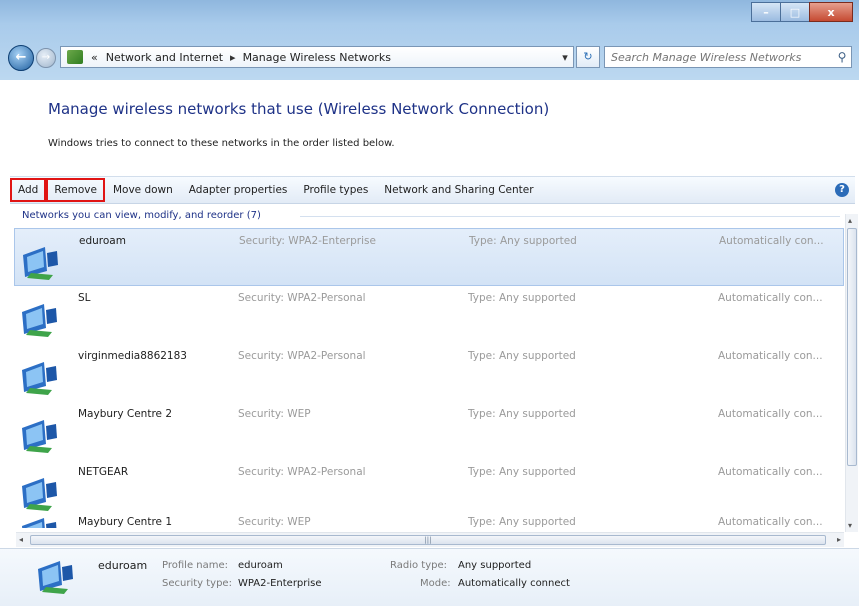 Image resolution: width=859 pixels, height=606 pixels. I want to click on horizontal-scrollbar: ◂ ||| ▸, so click(430, 539).